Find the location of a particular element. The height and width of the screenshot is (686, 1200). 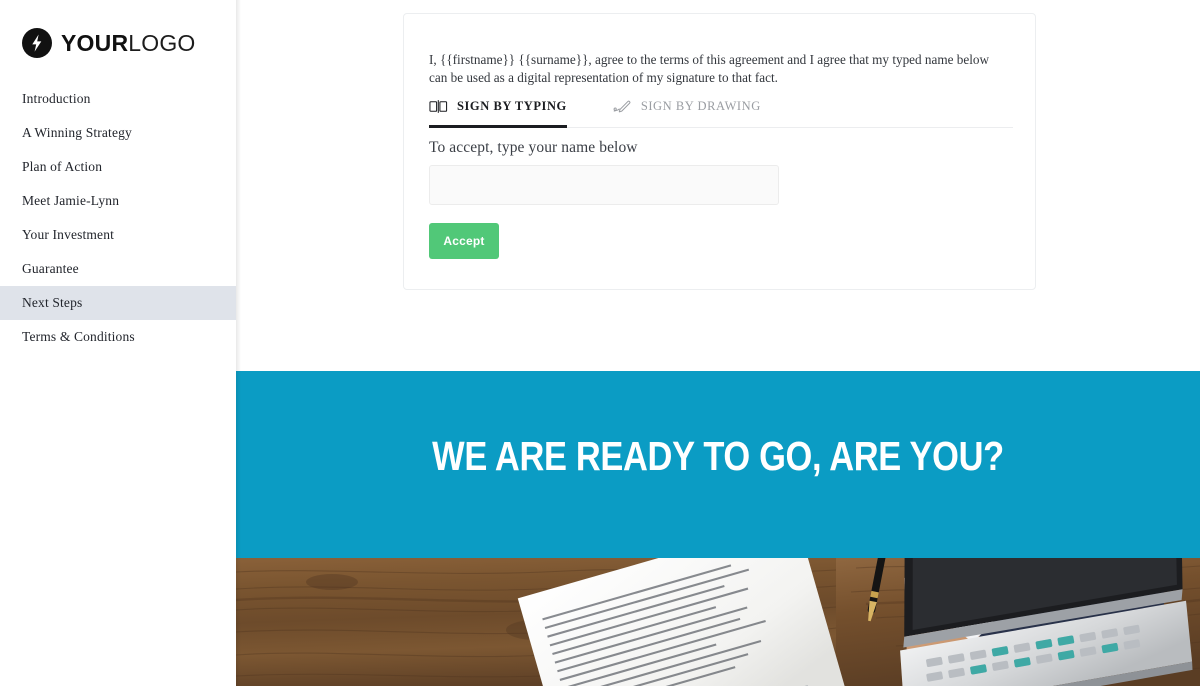

pen-signature-icon is located at coordinates (622, 106).